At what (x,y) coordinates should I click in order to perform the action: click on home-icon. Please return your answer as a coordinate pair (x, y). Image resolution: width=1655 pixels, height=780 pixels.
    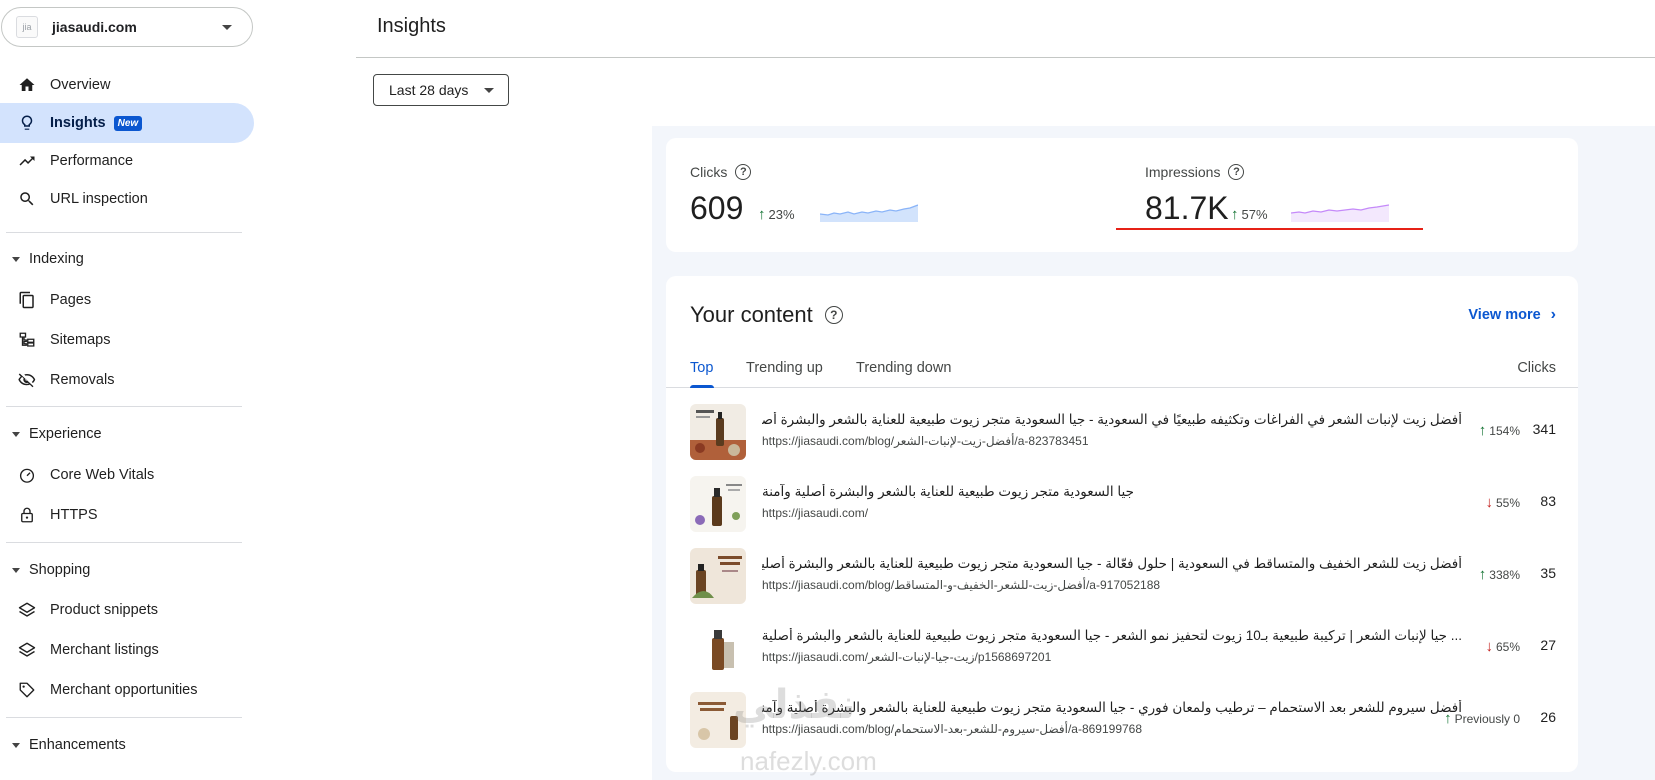
    Looking at the image, I should click on (27, 85).